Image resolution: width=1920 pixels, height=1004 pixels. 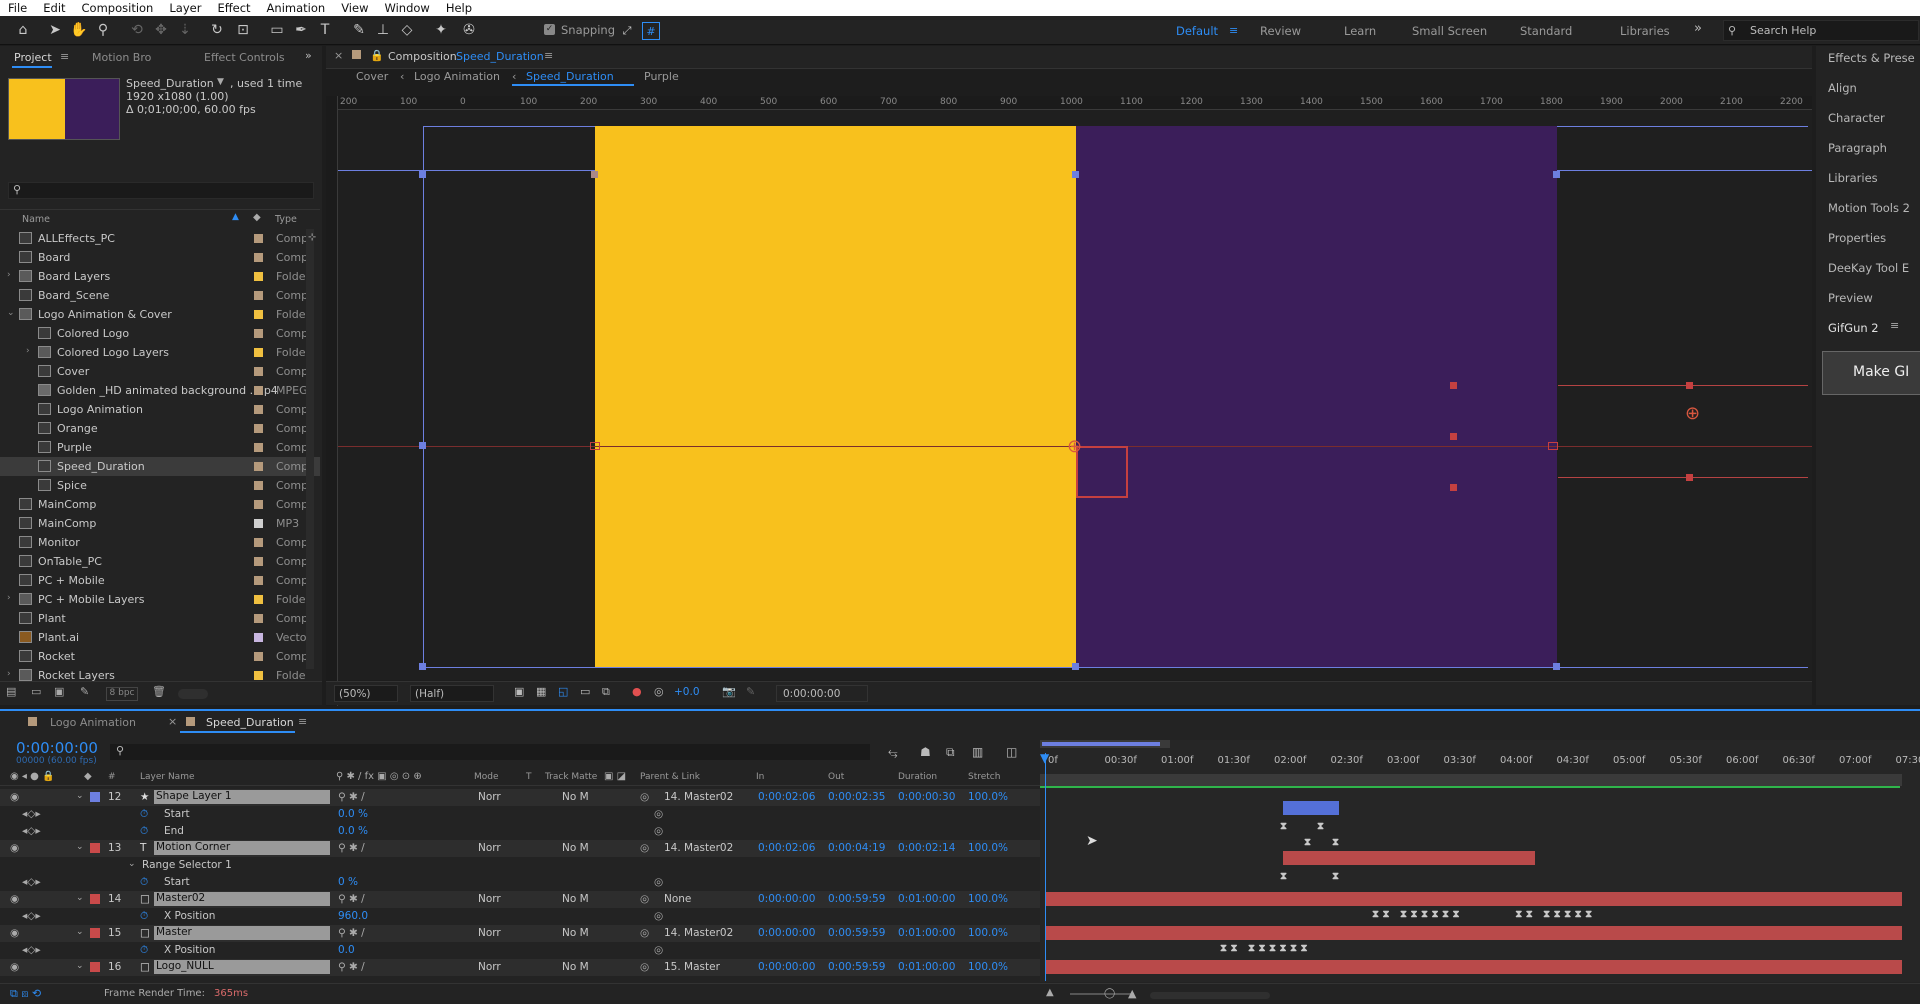 What do you see at coordinates (36, 691) in the screenshot?
I see `new-folder-icon: ▭` at bounding box center [36, 691].